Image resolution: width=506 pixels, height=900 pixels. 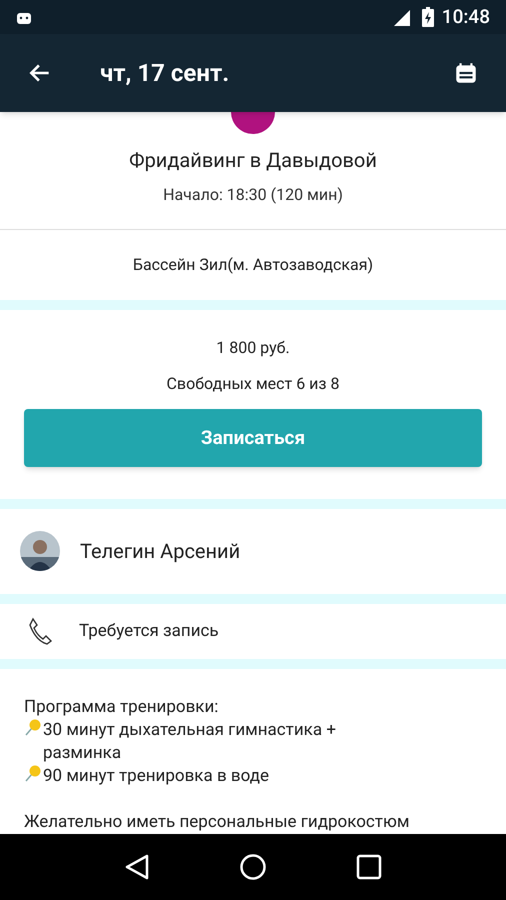 What do you see at coordinates (466, 17) in the screenshot?
I see `status-time: 10:48` at bounding box center [466, 17].